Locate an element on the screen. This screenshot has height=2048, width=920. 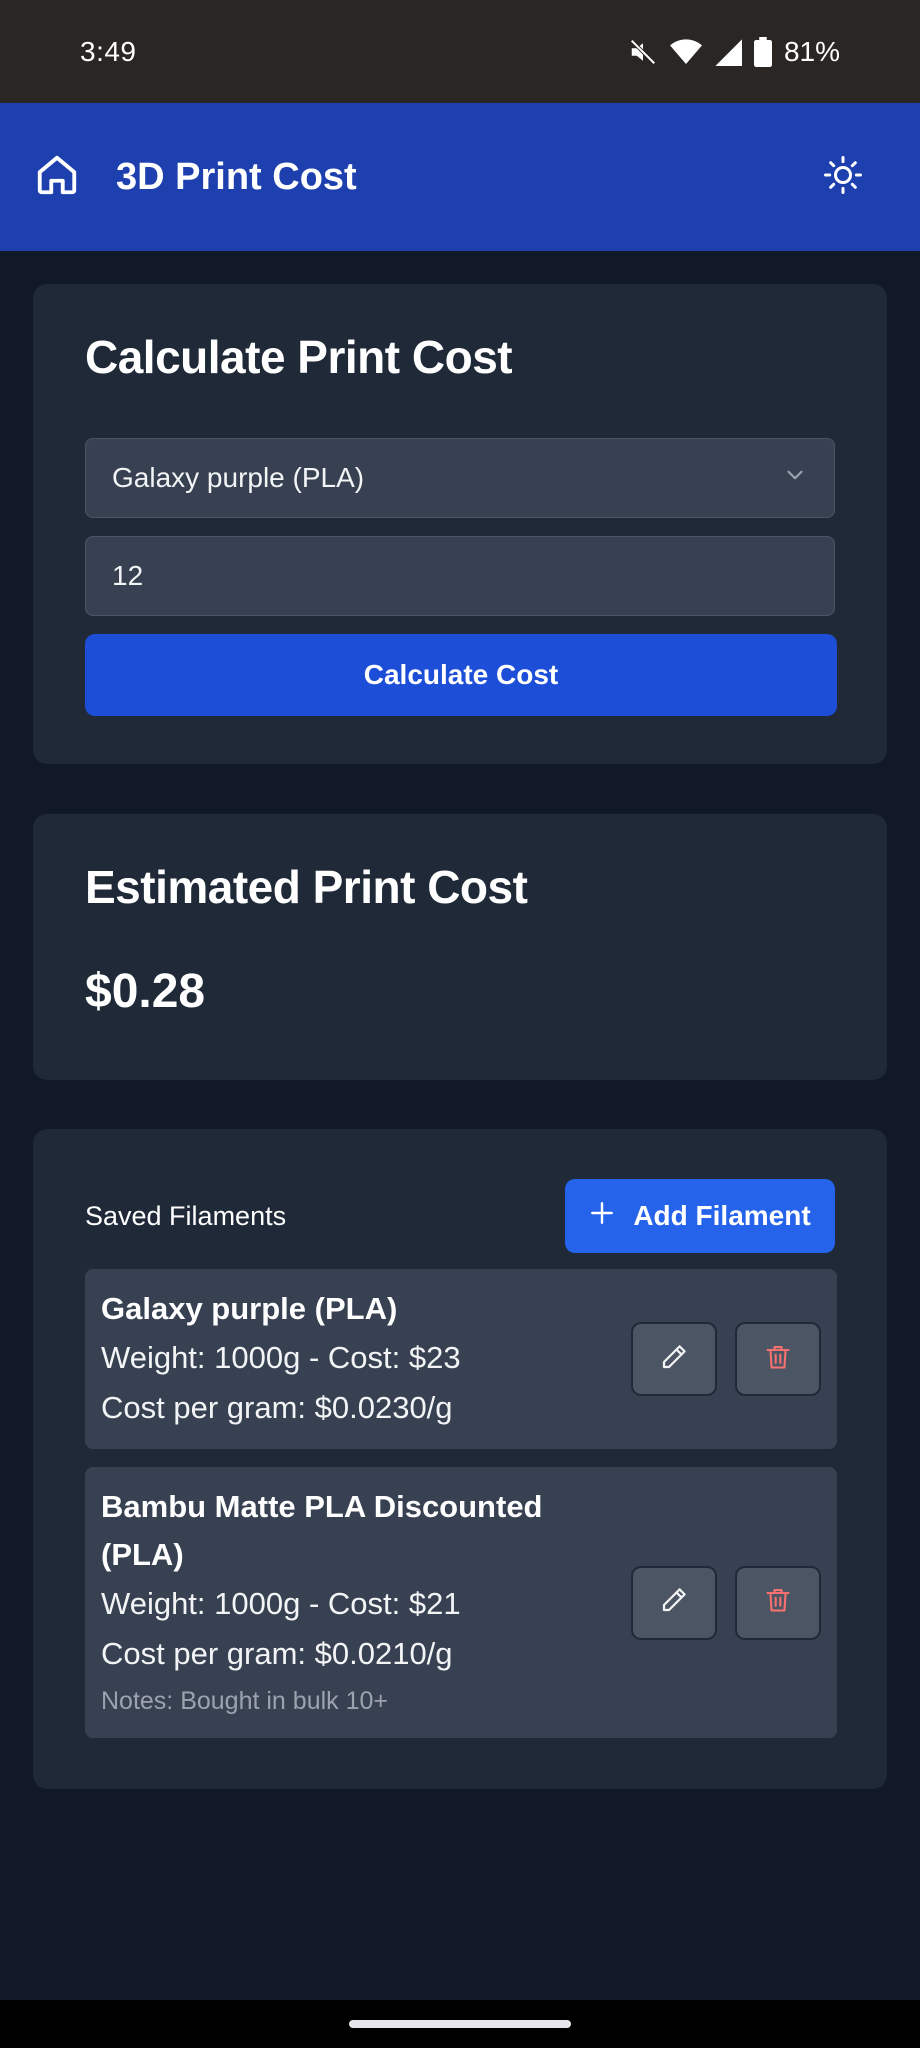
status-bar: 3:49 81% is located at coordinates (460, 51).